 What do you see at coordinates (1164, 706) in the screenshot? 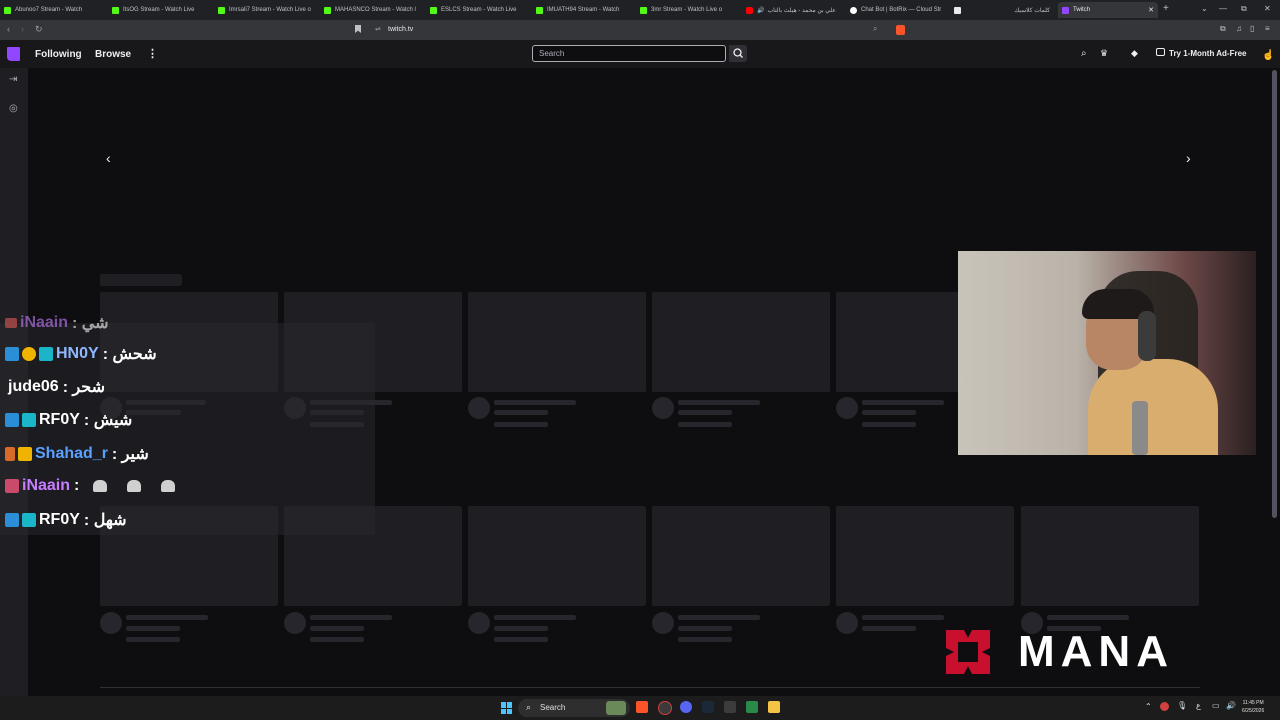
I see `tray-app-icon` at bounding box center [1164, 706].